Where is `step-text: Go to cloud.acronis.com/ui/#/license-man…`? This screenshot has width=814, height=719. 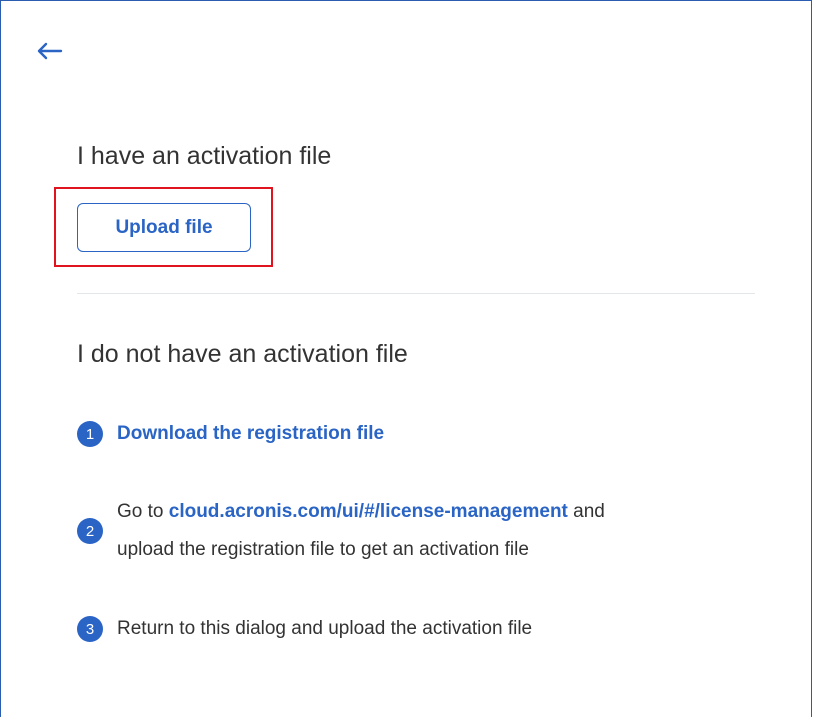 step-text: Go to cloud.acronis.com/ui/#/license-man… is located at coordinates (361, 531).